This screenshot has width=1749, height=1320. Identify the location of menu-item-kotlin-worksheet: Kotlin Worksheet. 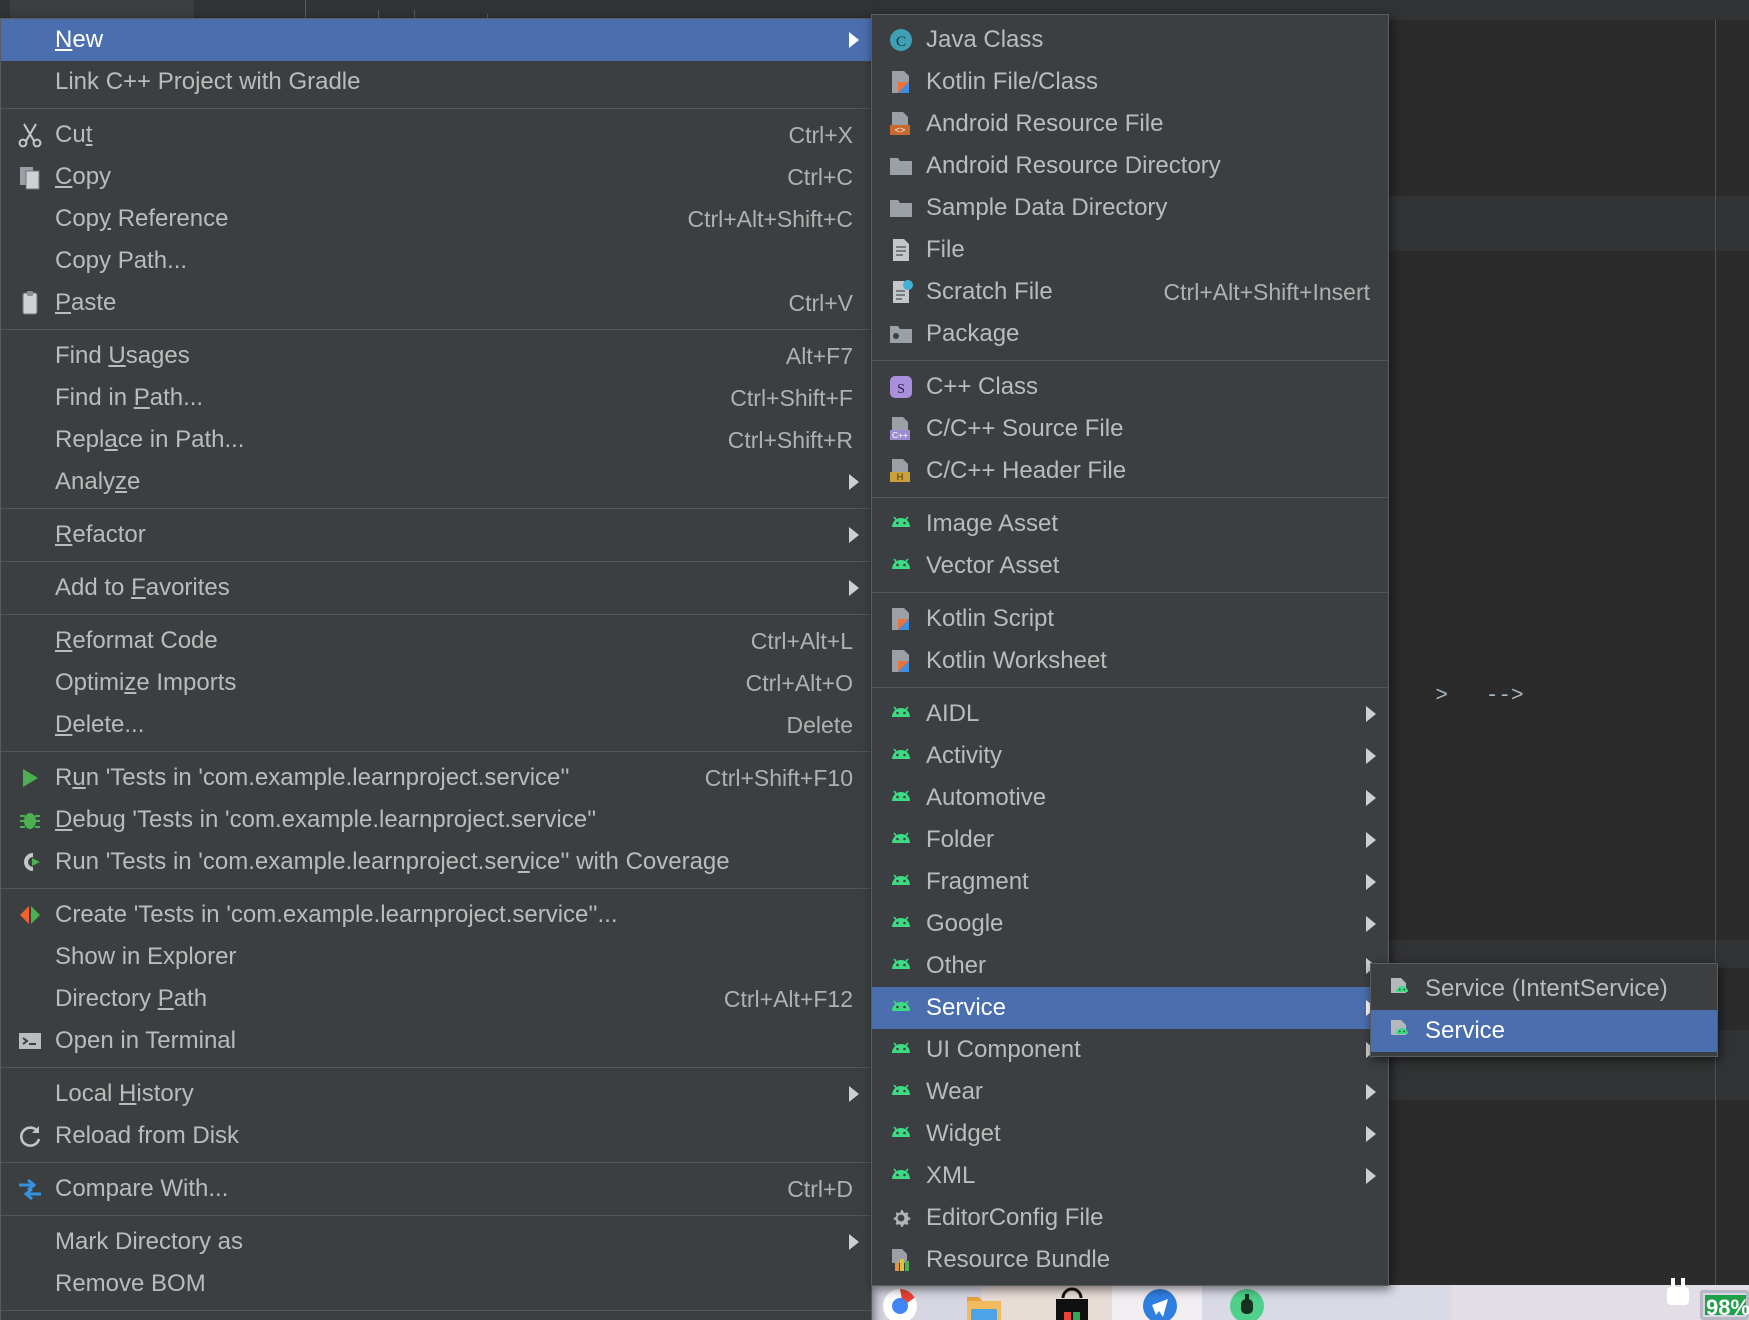
(1130, 661).